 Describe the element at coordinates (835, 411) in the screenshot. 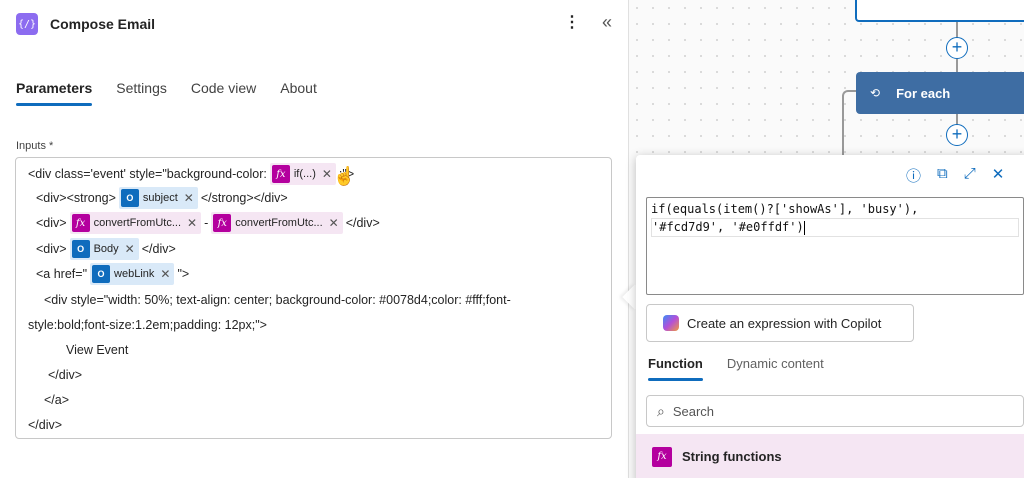

I see `function-search-input: ⌕ Search` at that location.